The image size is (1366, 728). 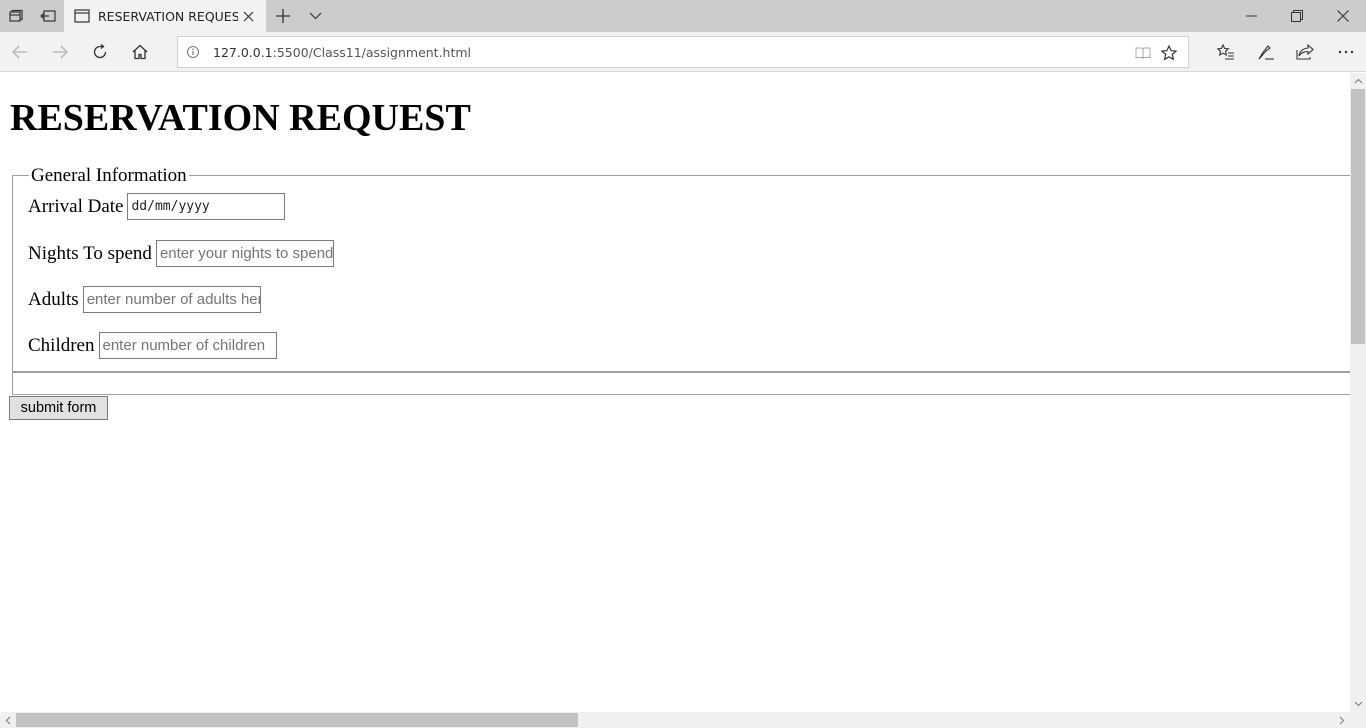 I want to click on tab-title: RESERVATION REQUEST, so click(x=168, y=16).